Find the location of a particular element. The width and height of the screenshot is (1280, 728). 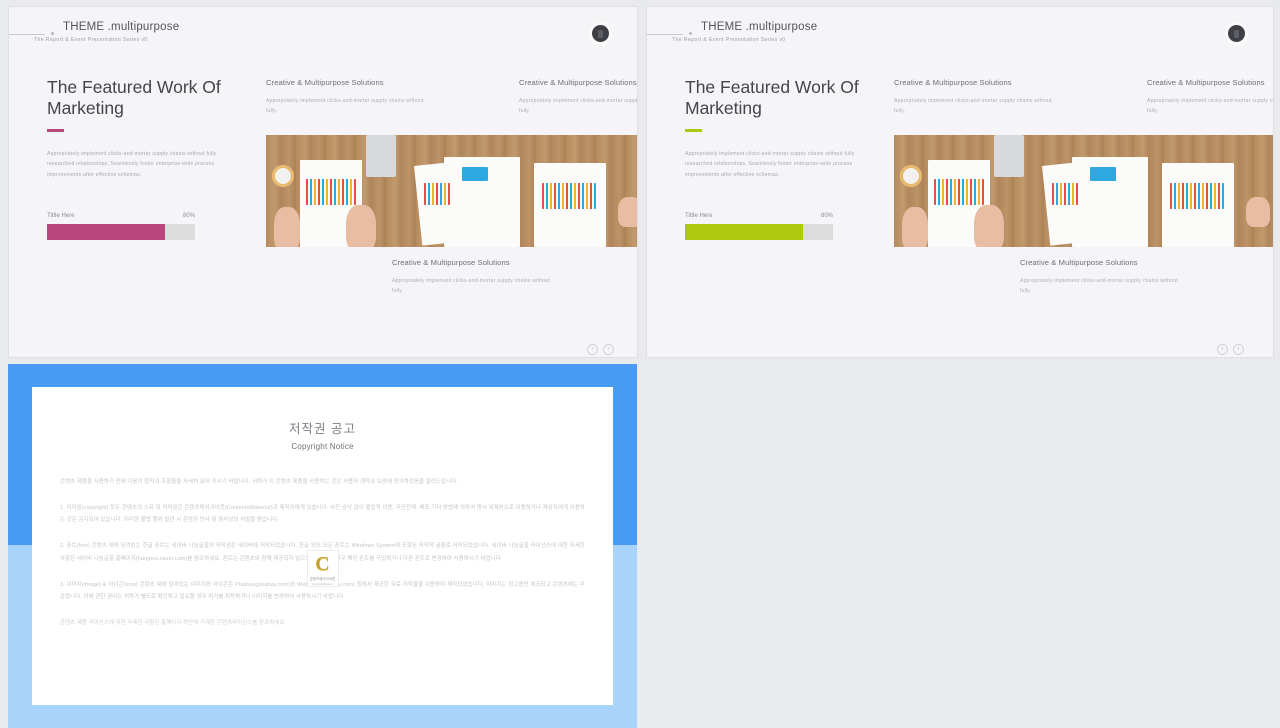

watermark-line1: 콘텐츠메이크아웃 is located at coordinates (322, 579).